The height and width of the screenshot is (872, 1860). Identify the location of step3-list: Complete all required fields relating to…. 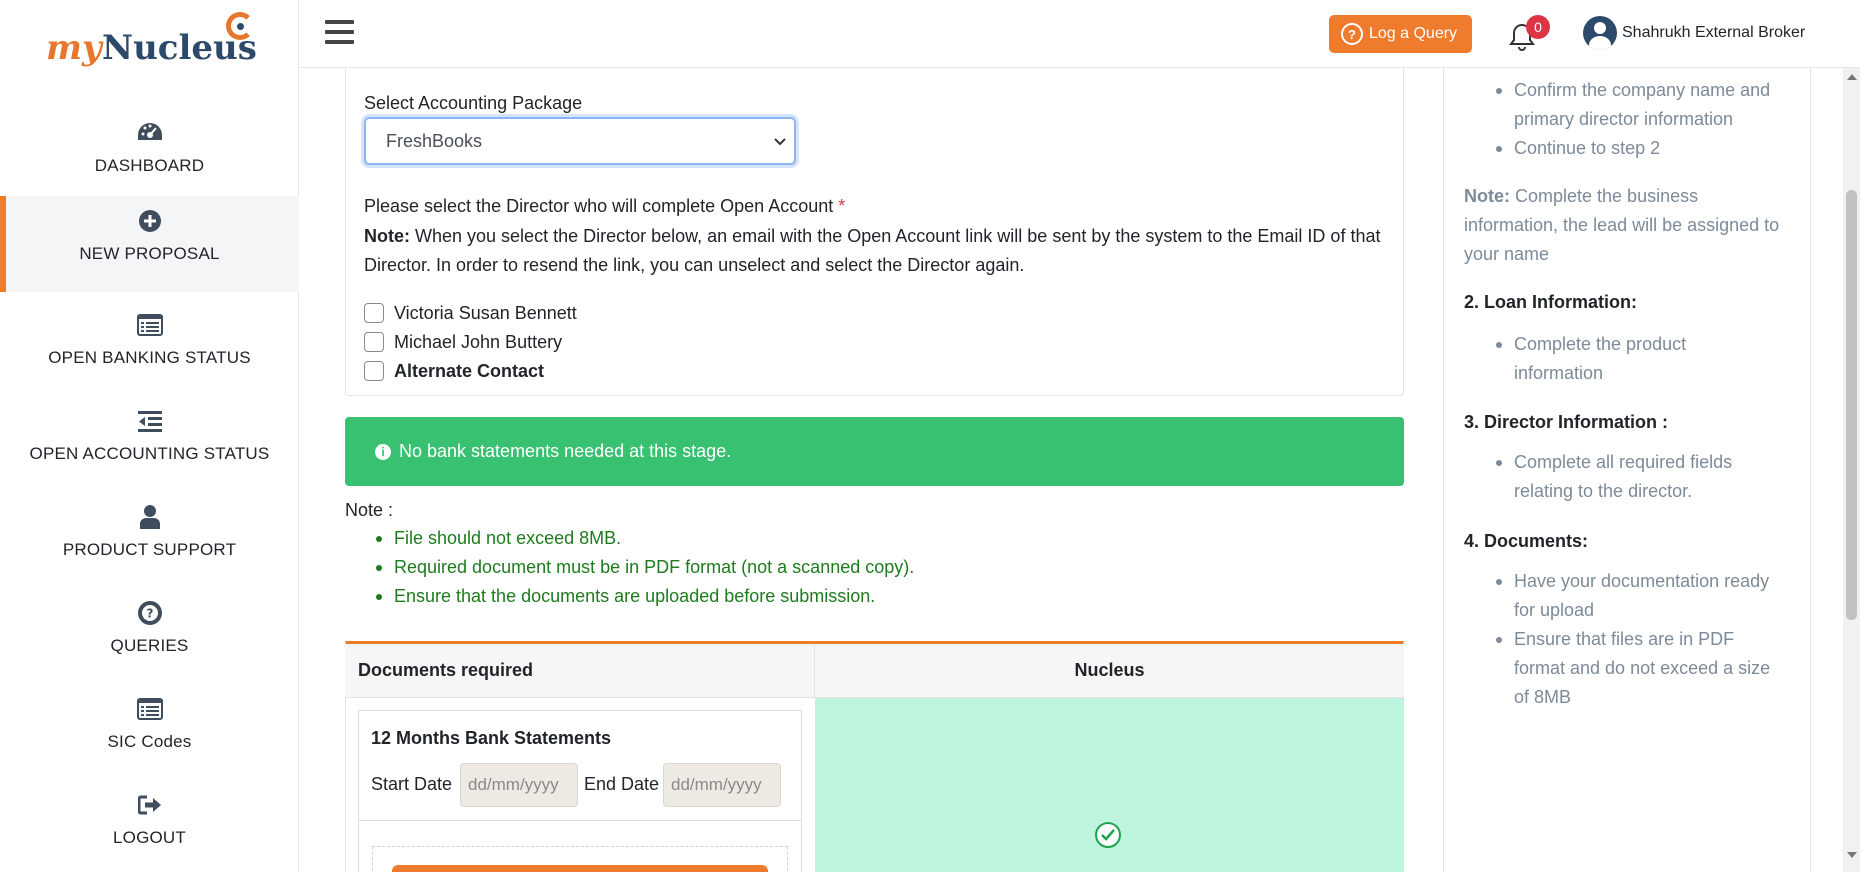
(1640, 477).